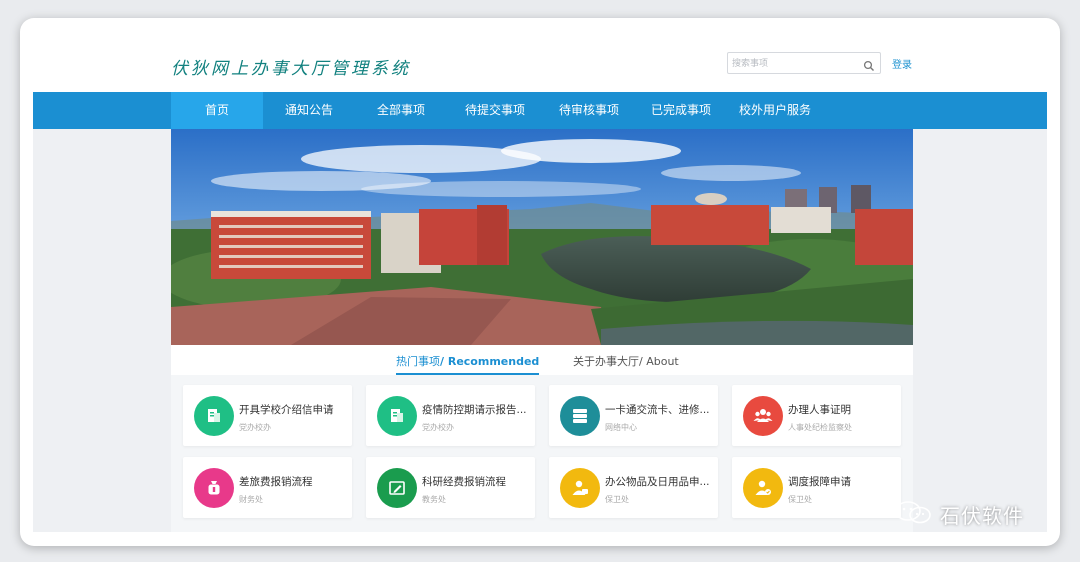  Describe the element at coordinates (914, 513) in the screenshot. I see `wechat-icon` at that location.